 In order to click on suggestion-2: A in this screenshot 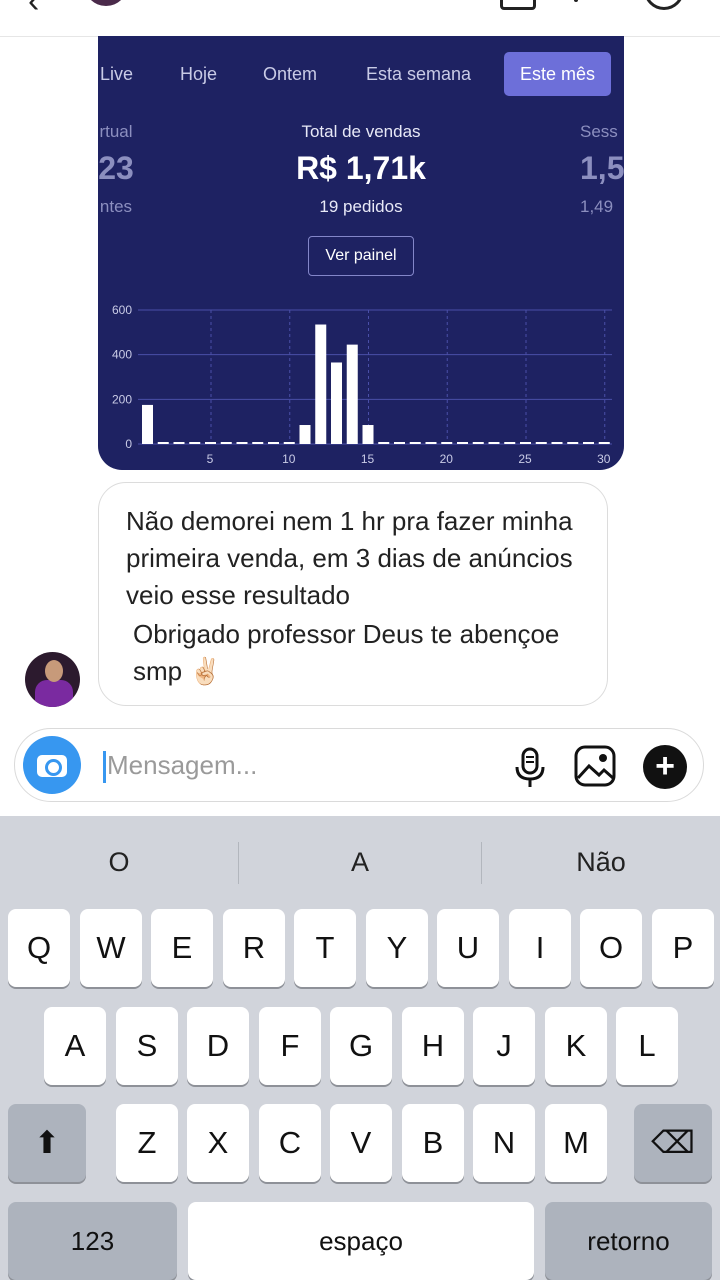, I will do `click(360, 862)`.